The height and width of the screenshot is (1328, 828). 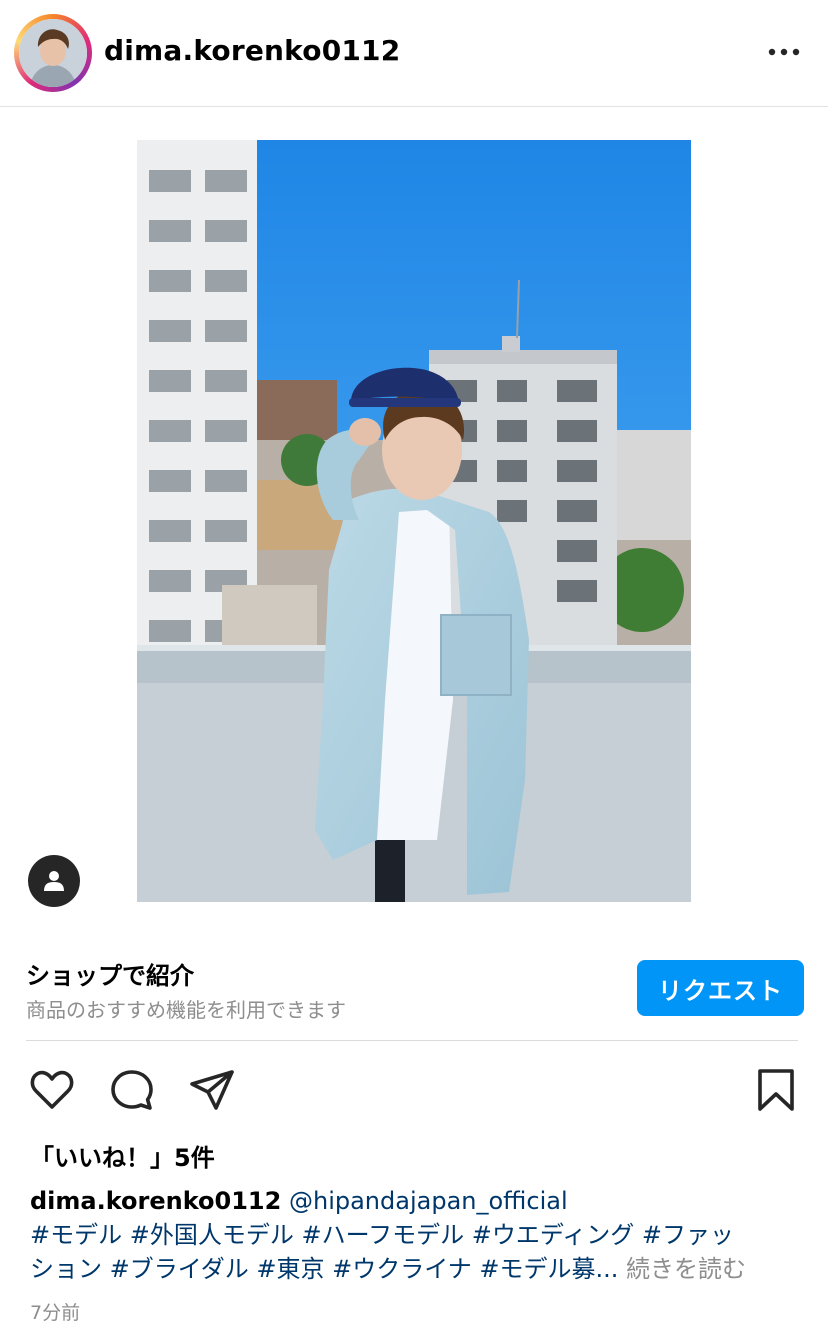 What do you see at coordinates (776, 1090) in the screenshot?
I see `bookmark-icon` at bounding box center [776, 1090].